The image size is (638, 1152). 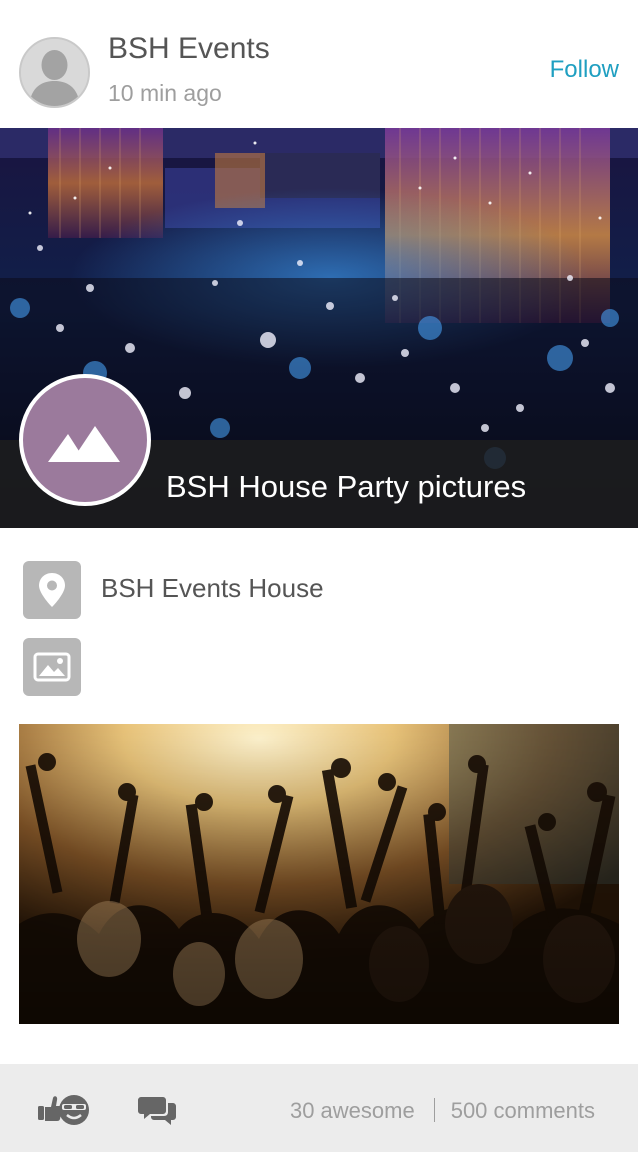 I want to click on media-icon-tile, so click(x=52, y=667).